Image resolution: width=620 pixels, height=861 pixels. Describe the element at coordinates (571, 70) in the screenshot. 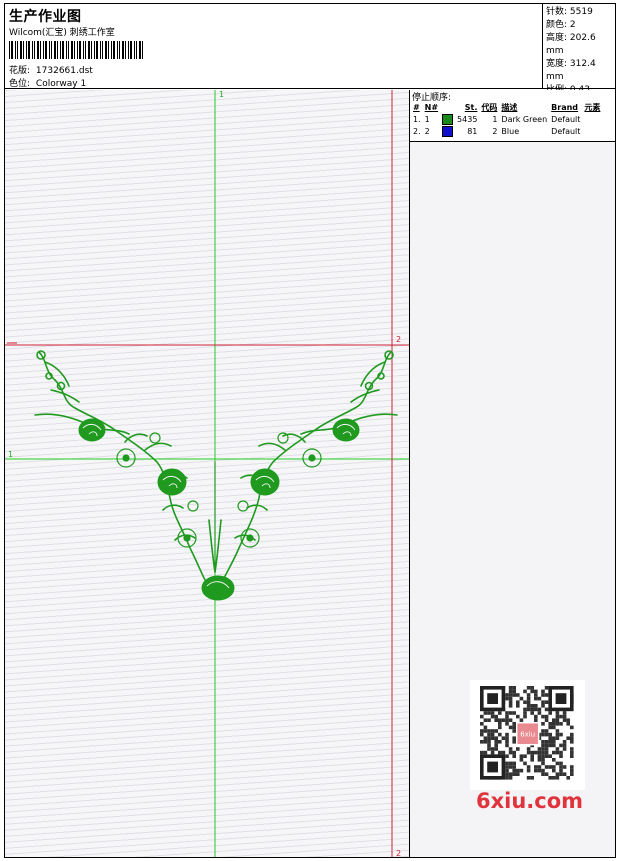

I see `stat-width: 宽度: 312.4 mm` at that location.